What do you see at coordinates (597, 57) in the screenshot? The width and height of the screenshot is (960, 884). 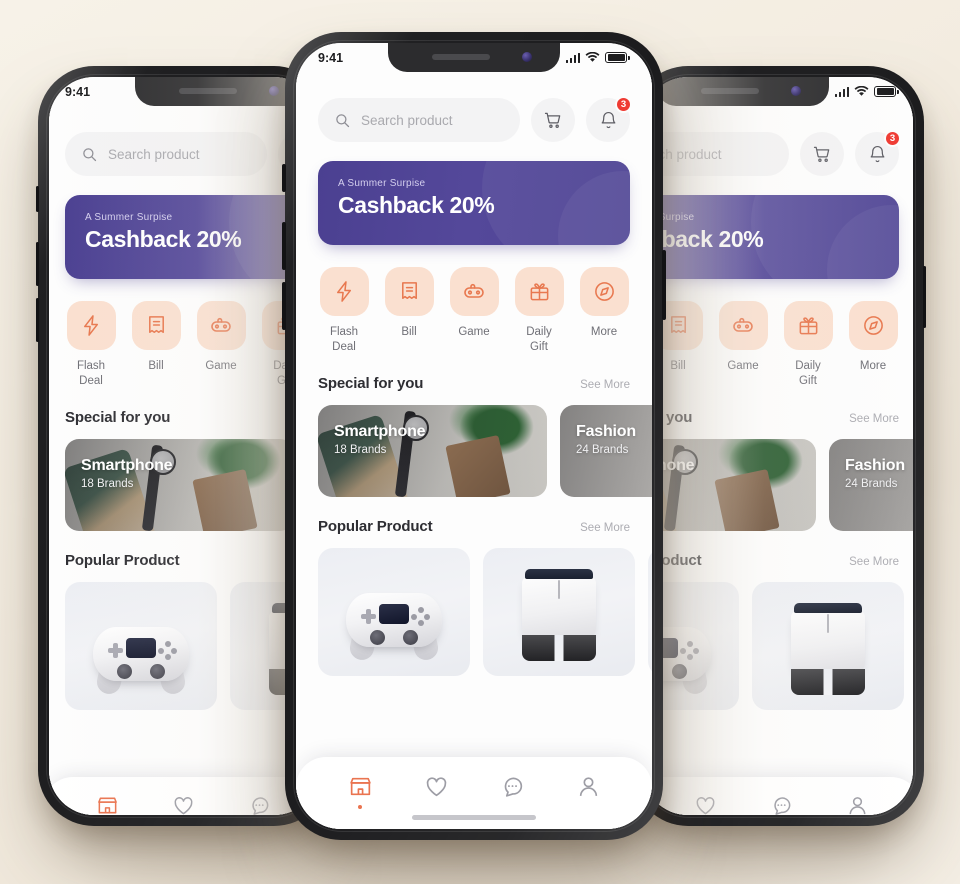 I see `status-indicators` at bounding box center [597, 57].